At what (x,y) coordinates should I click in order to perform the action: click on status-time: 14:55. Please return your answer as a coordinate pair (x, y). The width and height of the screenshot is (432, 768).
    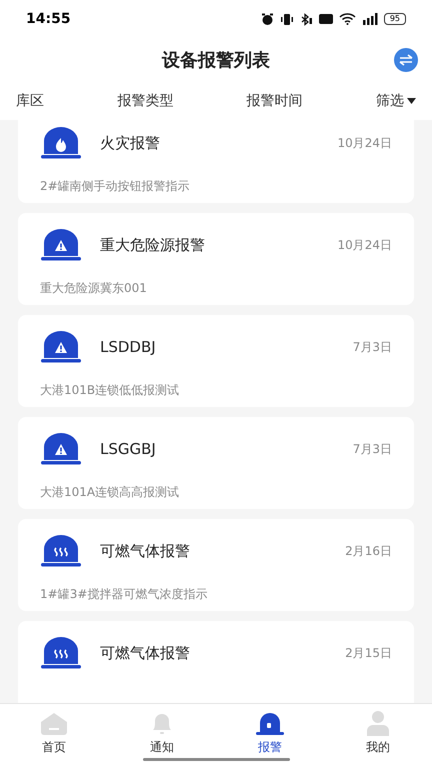
    Looking at the image, I should click on (48, 19).